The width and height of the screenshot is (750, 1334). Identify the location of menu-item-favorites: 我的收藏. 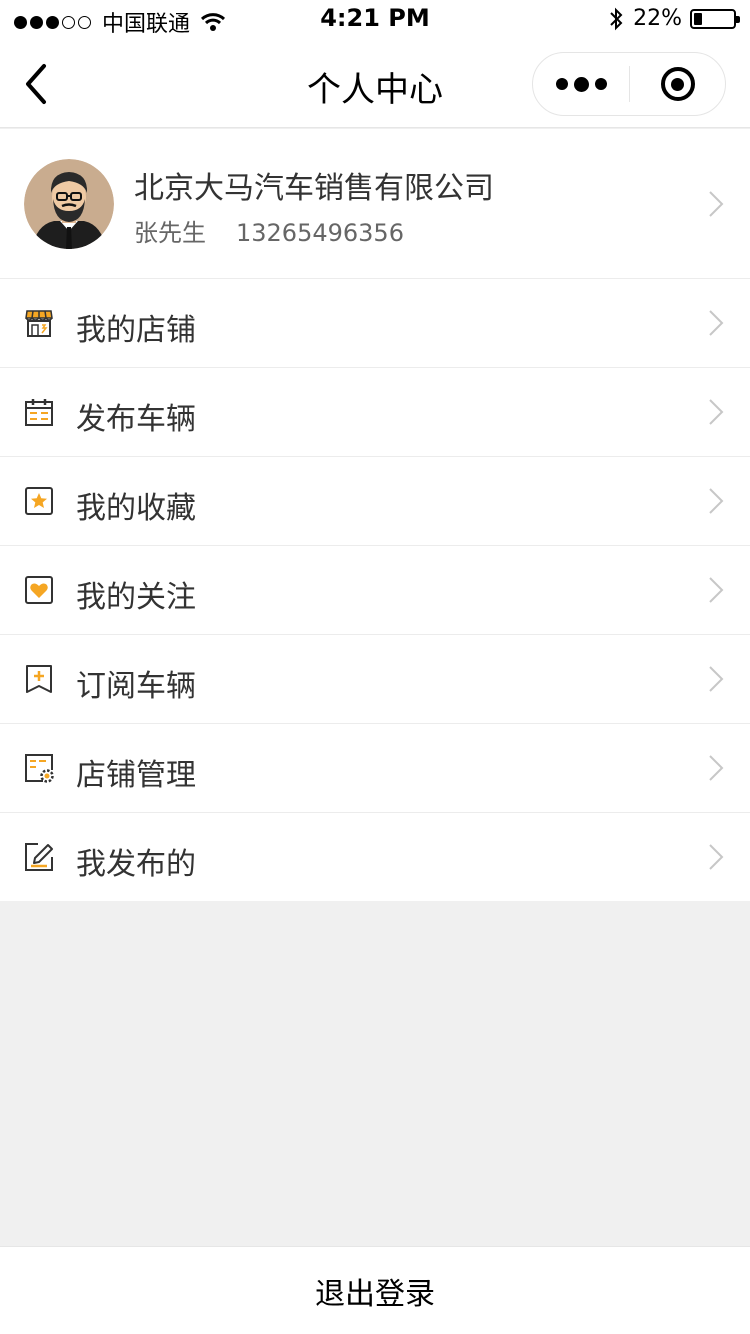
(375, 501).